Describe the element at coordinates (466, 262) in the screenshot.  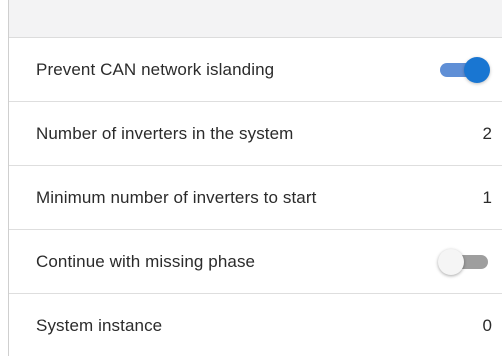
I see `continue-missing-phase-toggle` at that location.